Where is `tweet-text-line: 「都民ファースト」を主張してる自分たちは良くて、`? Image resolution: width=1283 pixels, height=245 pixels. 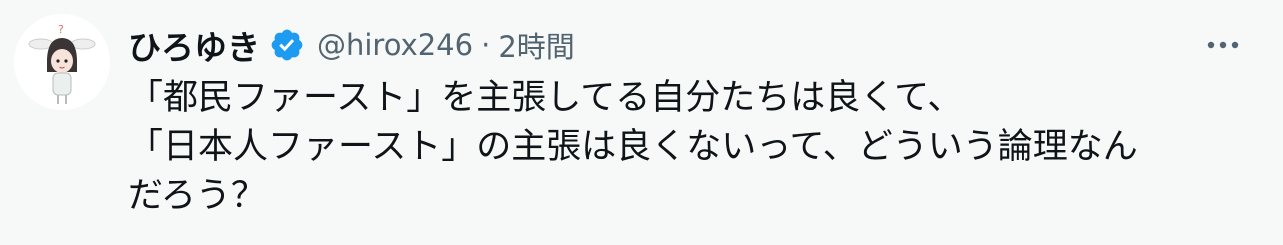
tweet-text-line: 「都民ファースト」を主張してる自分たちは良くて、 is located at coordinates (545, 98).